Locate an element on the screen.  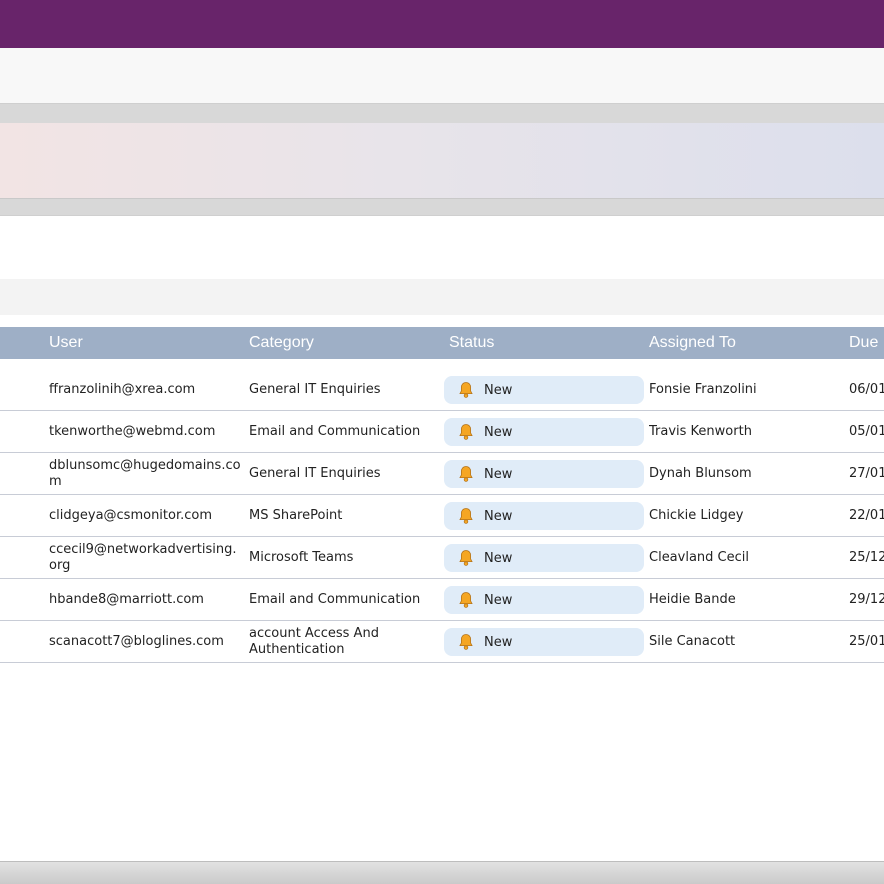
user-email: hbande8@marriott.com is located at coordinates (126, 599).